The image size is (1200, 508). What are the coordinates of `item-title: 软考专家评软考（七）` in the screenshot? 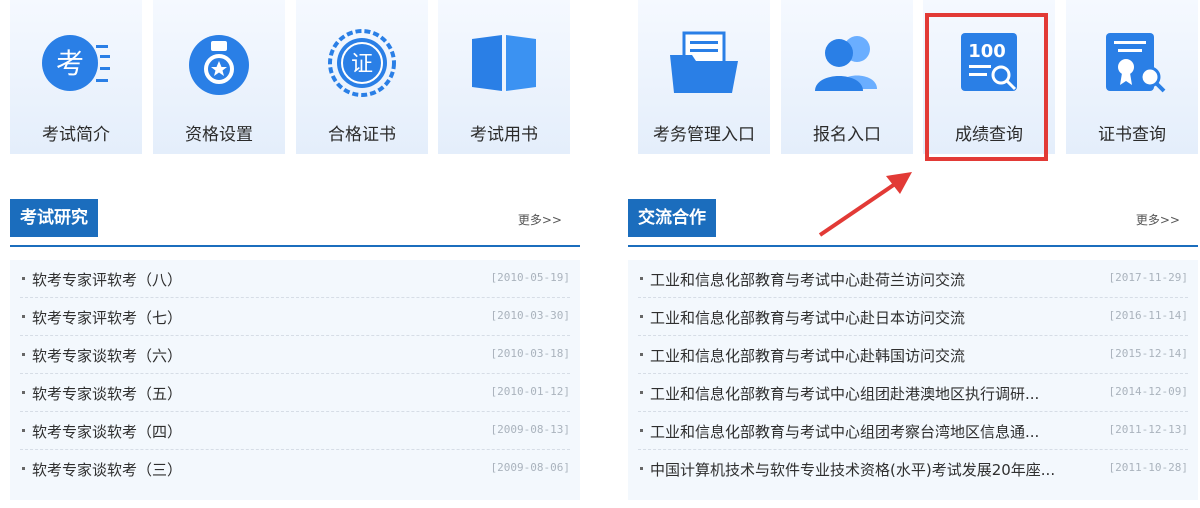 It's located at (107, 317).